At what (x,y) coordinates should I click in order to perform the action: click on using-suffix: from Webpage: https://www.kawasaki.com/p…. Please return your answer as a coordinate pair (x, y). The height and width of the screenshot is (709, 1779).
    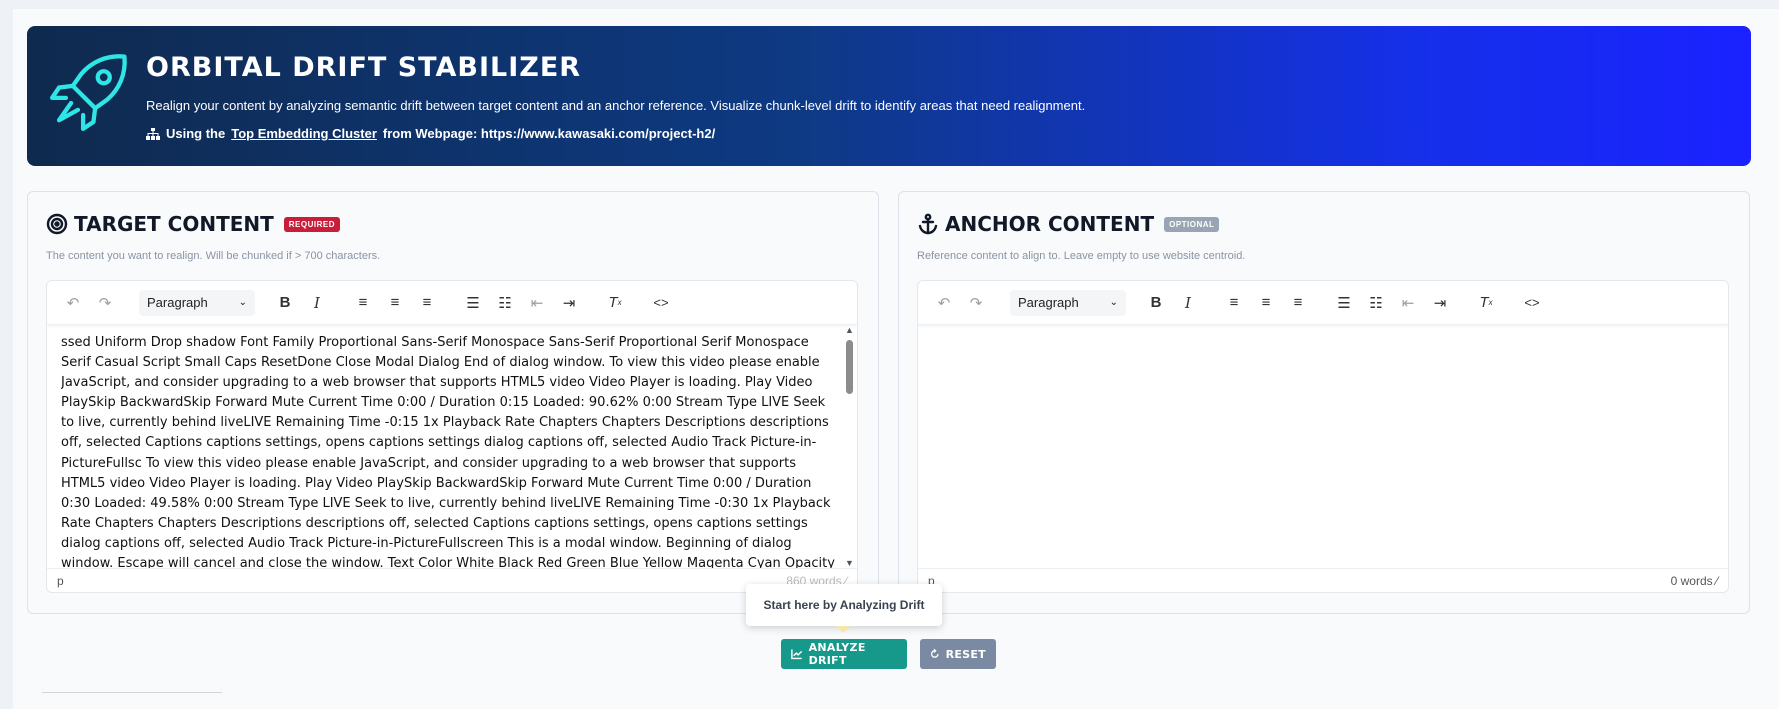
    Looking at the image, I should click on (549, 133).